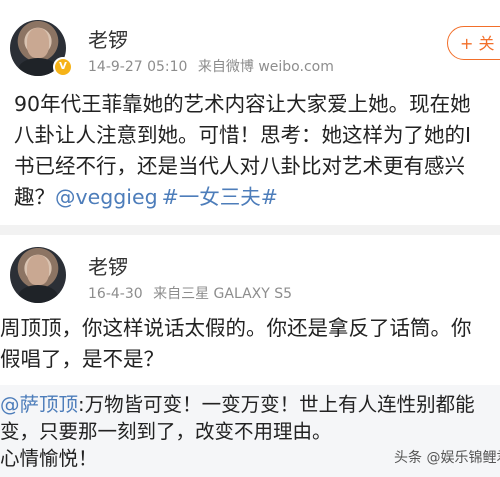  I want to click on content-line: 假唱了，是不是？, so click(82, 359).